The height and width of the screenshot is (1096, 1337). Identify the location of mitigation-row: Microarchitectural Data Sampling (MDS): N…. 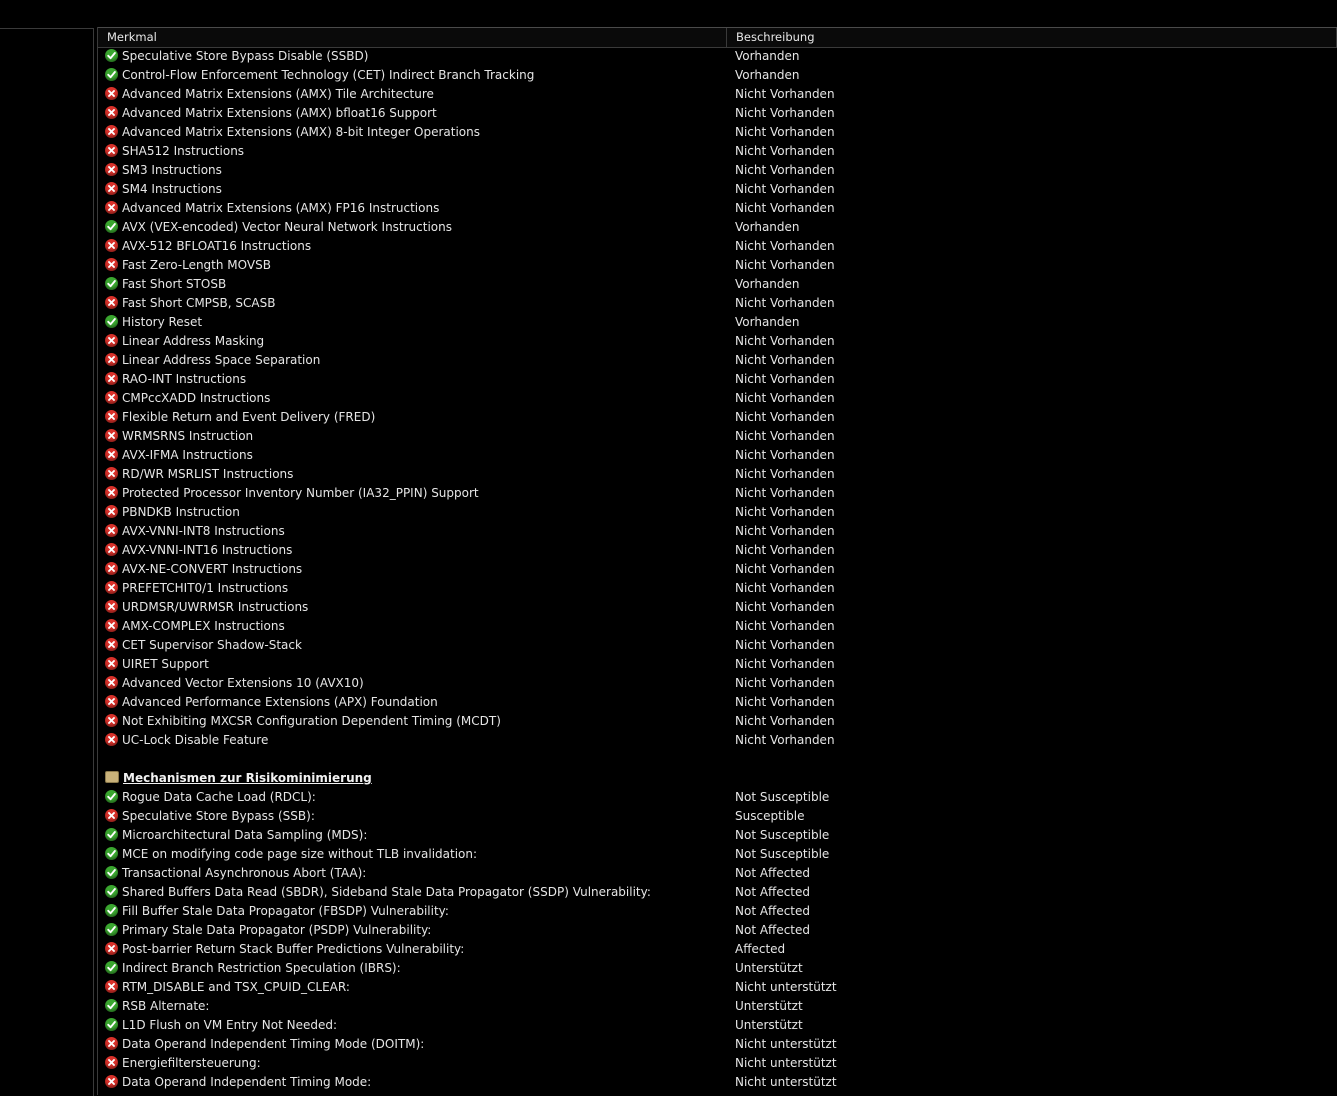
(717, 835).